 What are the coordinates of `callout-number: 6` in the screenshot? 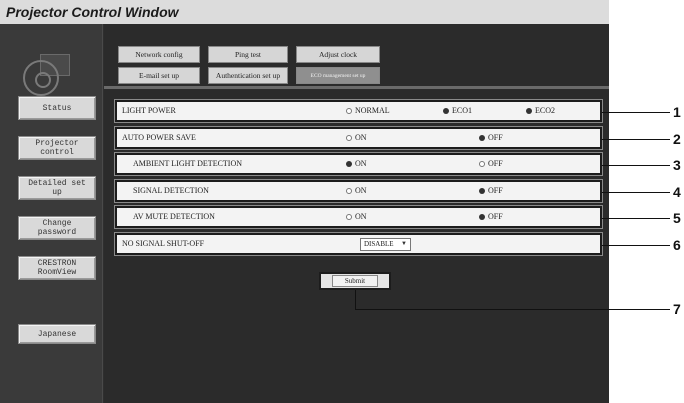 It's located at (677, 245).